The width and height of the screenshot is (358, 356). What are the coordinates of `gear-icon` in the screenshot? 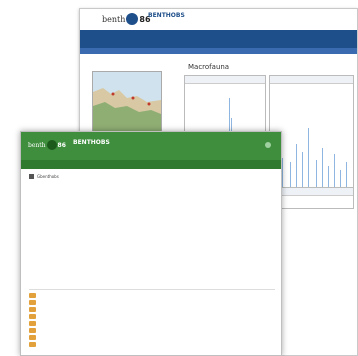 It's located at (268, 145).